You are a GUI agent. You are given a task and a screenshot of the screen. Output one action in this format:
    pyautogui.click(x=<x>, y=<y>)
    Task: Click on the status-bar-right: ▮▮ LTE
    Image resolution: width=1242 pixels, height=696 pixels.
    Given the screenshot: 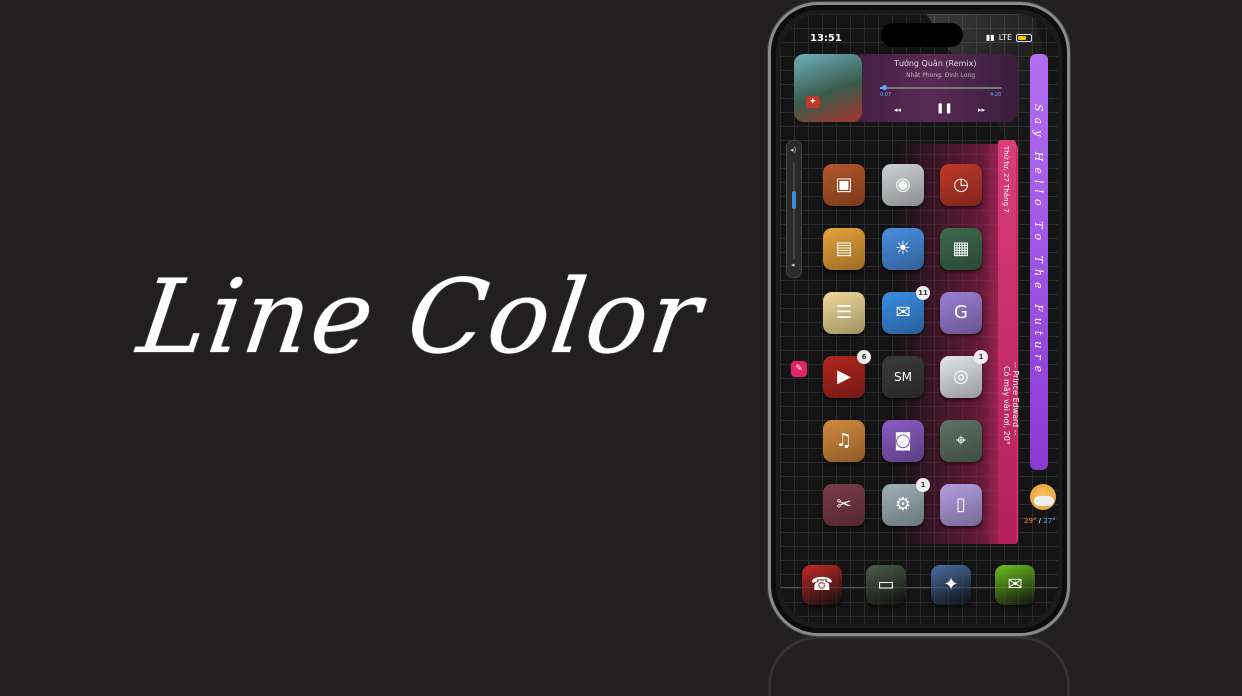 What is the action you would take?
    pyautogui.click(x=1009, y=37)
    